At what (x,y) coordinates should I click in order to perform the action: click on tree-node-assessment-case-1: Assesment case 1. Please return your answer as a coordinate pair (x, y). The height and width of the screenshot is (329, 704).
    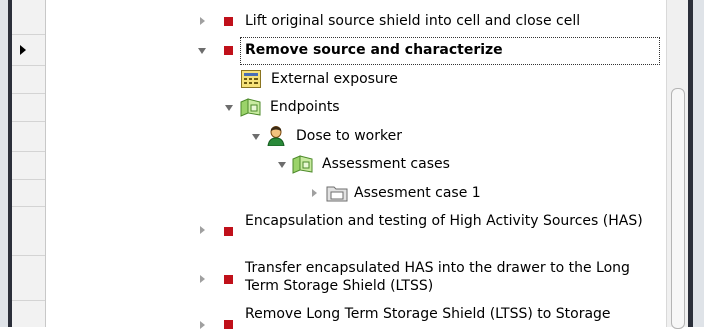
    Looking at the image, I should click on (460, 193).